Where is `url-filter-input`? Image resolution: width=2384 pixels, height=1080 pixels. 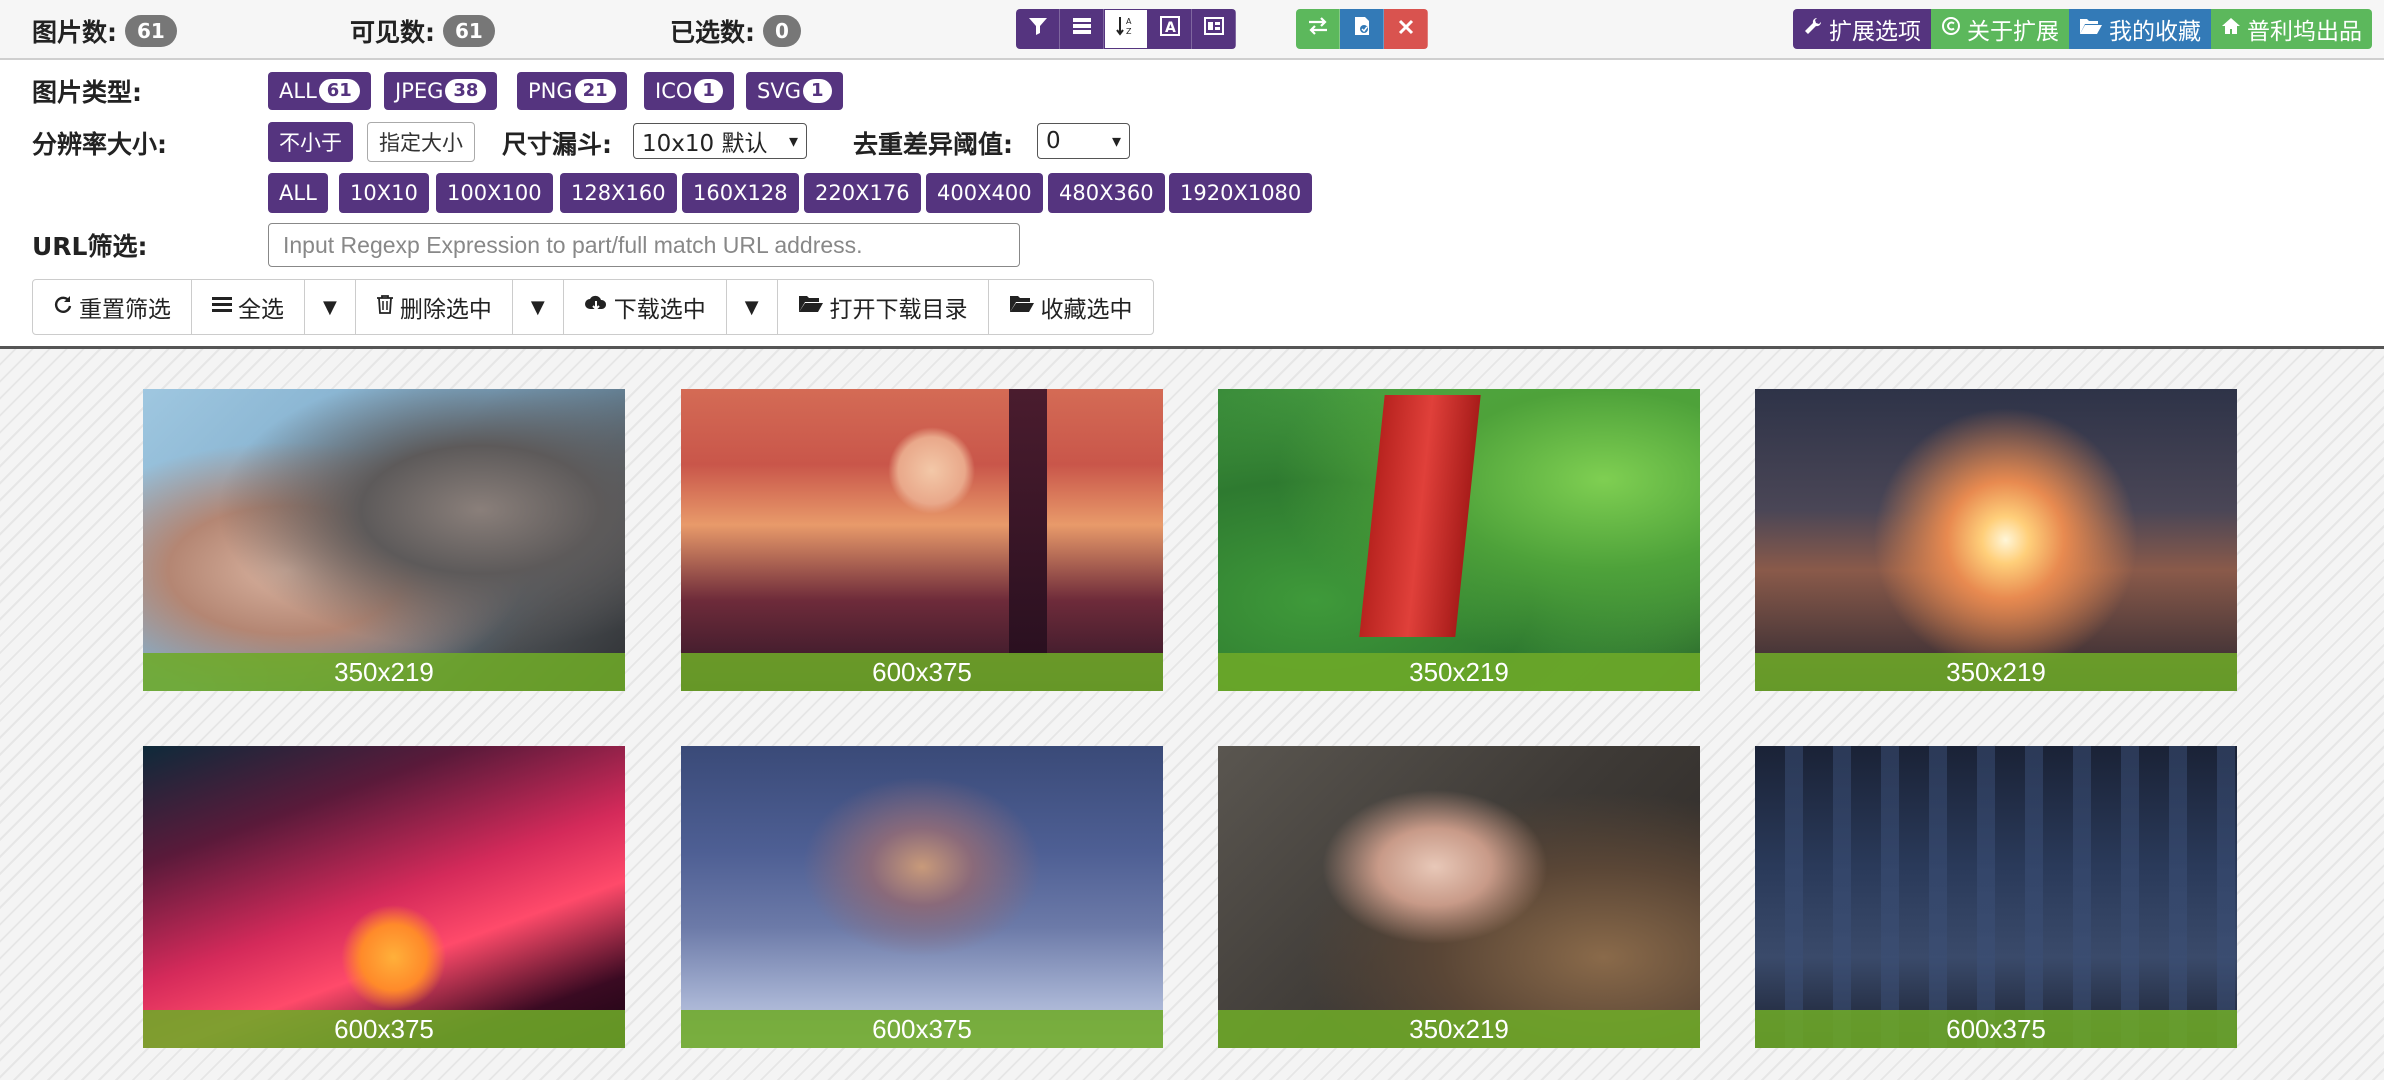 url-filter-input is located at coordinates (644, 245).